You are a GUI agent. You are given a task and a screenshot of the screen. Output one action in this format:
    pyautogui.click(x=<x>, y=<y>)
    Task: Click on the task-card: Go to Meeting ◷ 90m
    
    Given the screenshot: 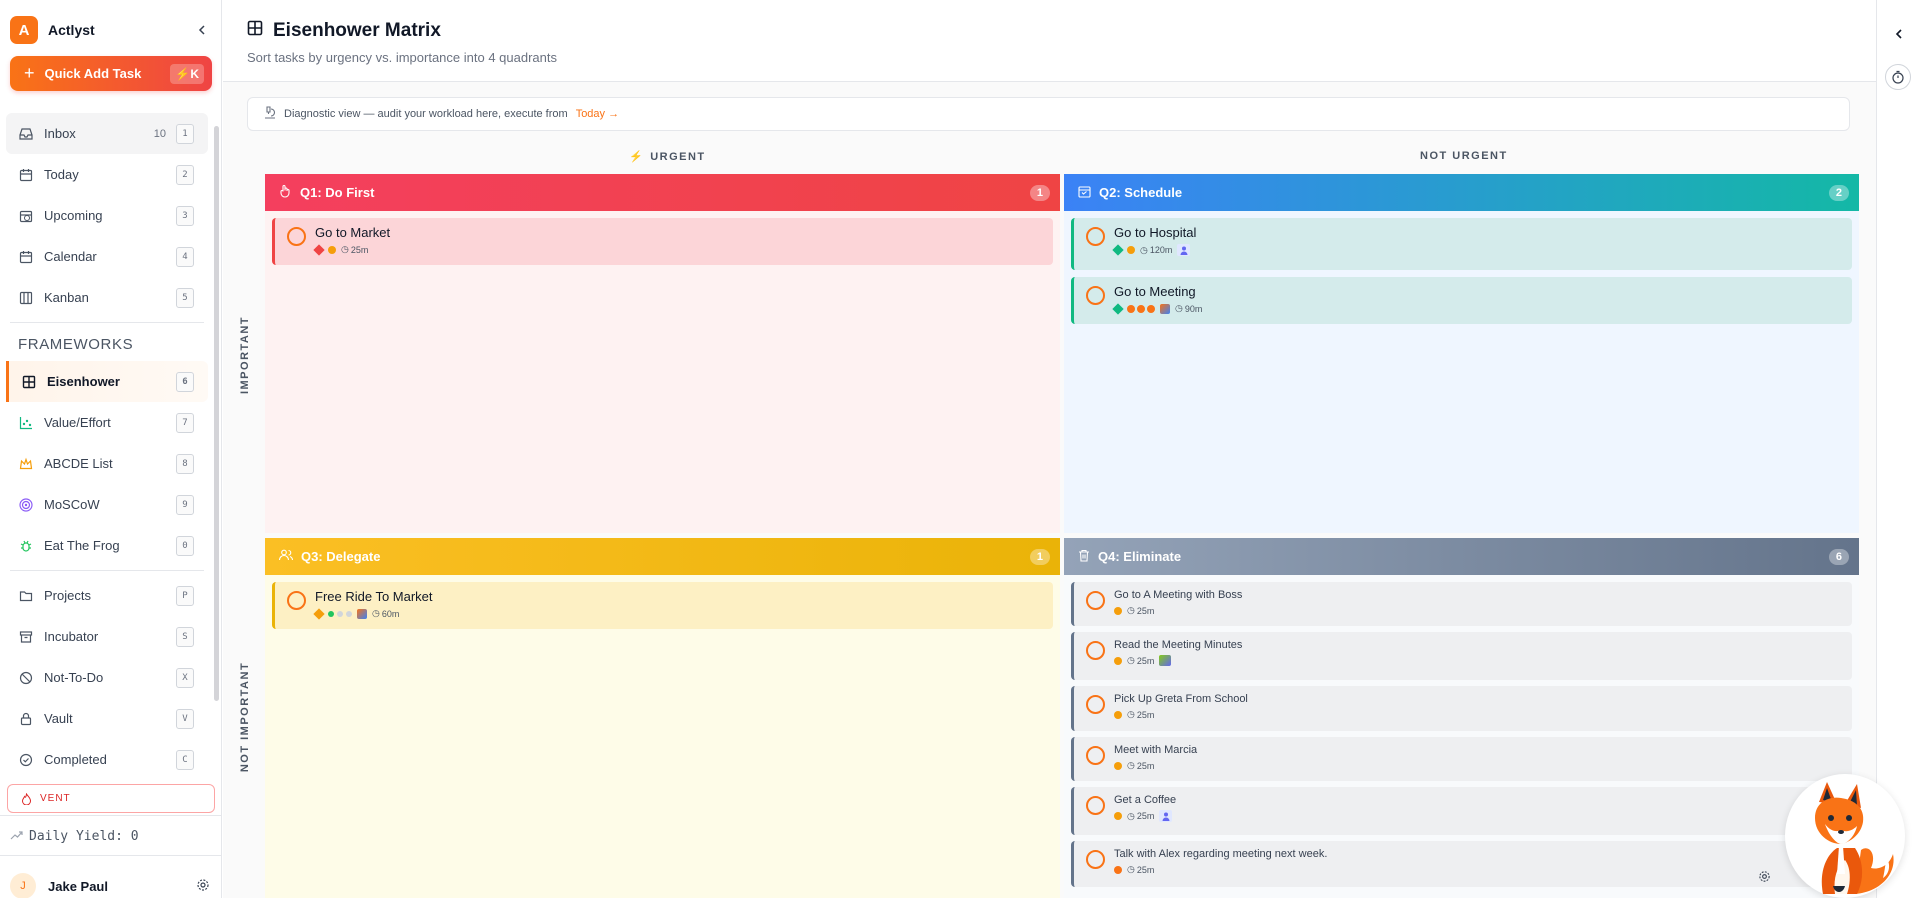 What is the action you would take?
    pyautogui.click(x=1461, y=300)
    